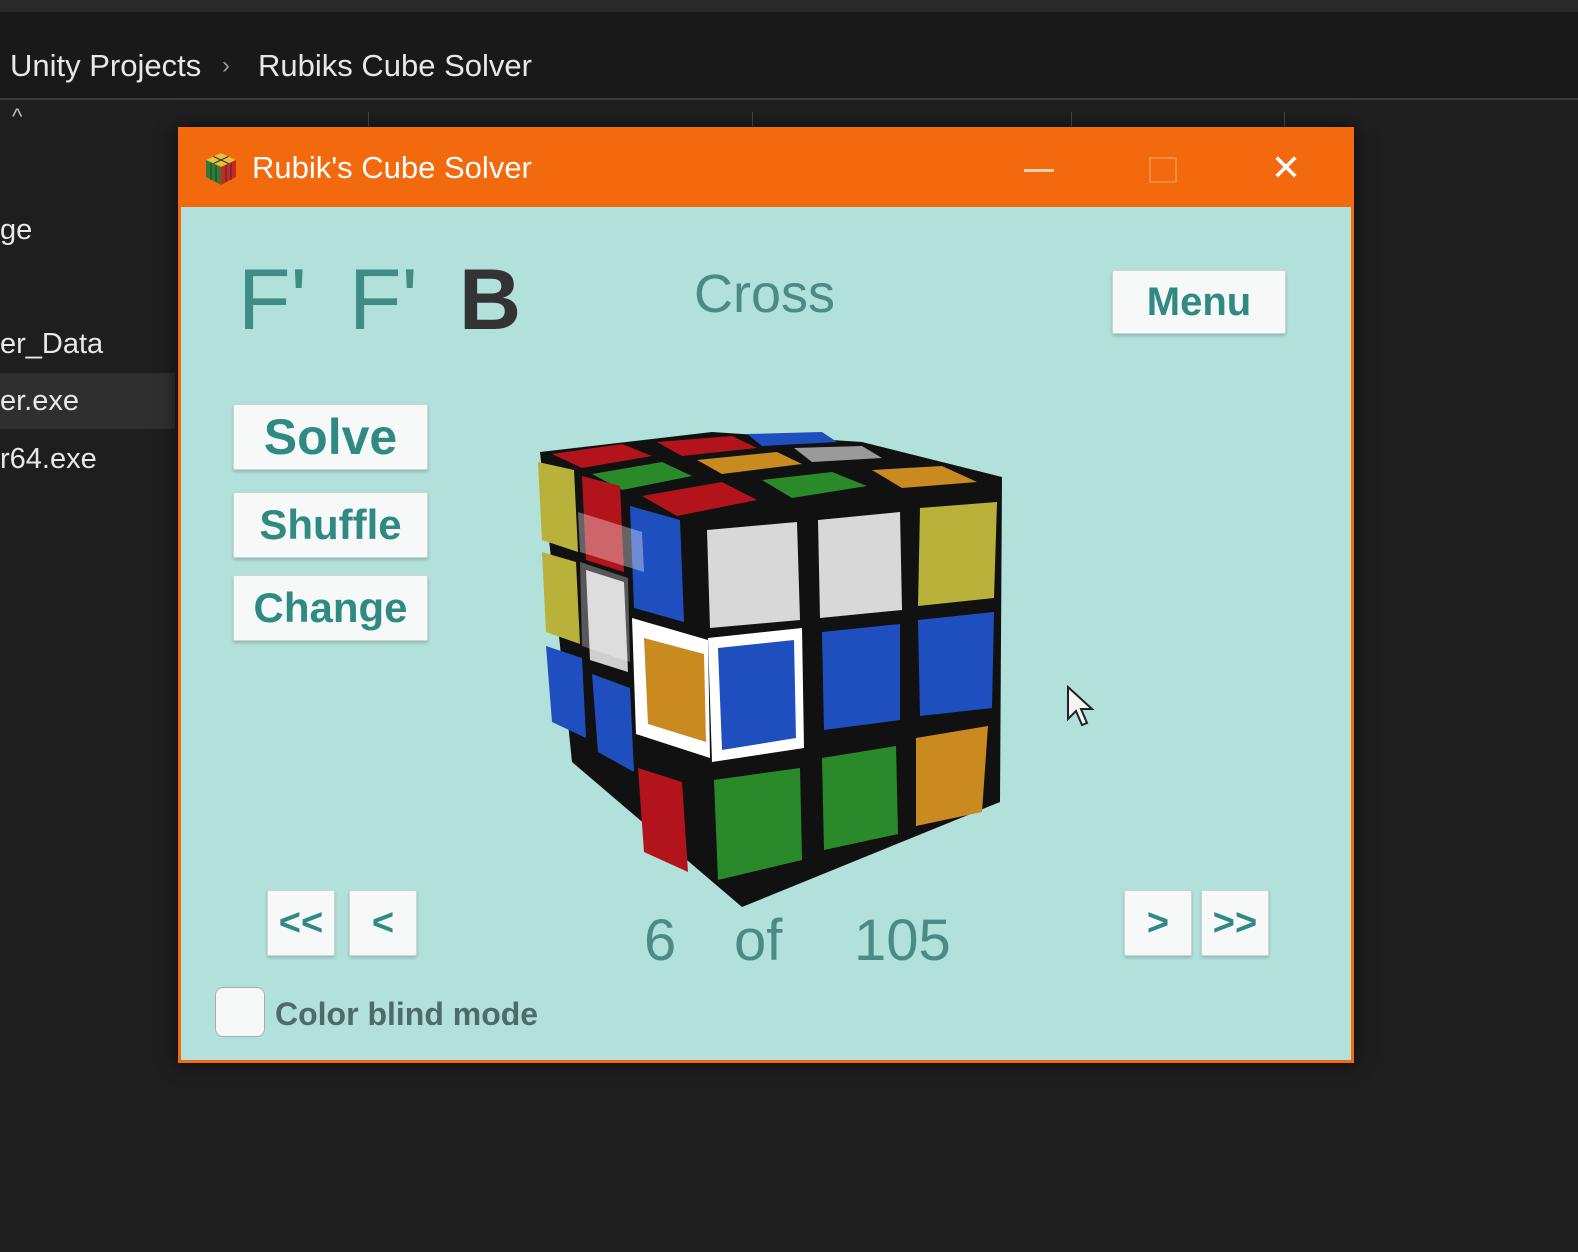  What do you see at coordinates (1081, 706) in the screenshot?
I see `mouse-pointer-icon` at bounding box center [1081, 706].